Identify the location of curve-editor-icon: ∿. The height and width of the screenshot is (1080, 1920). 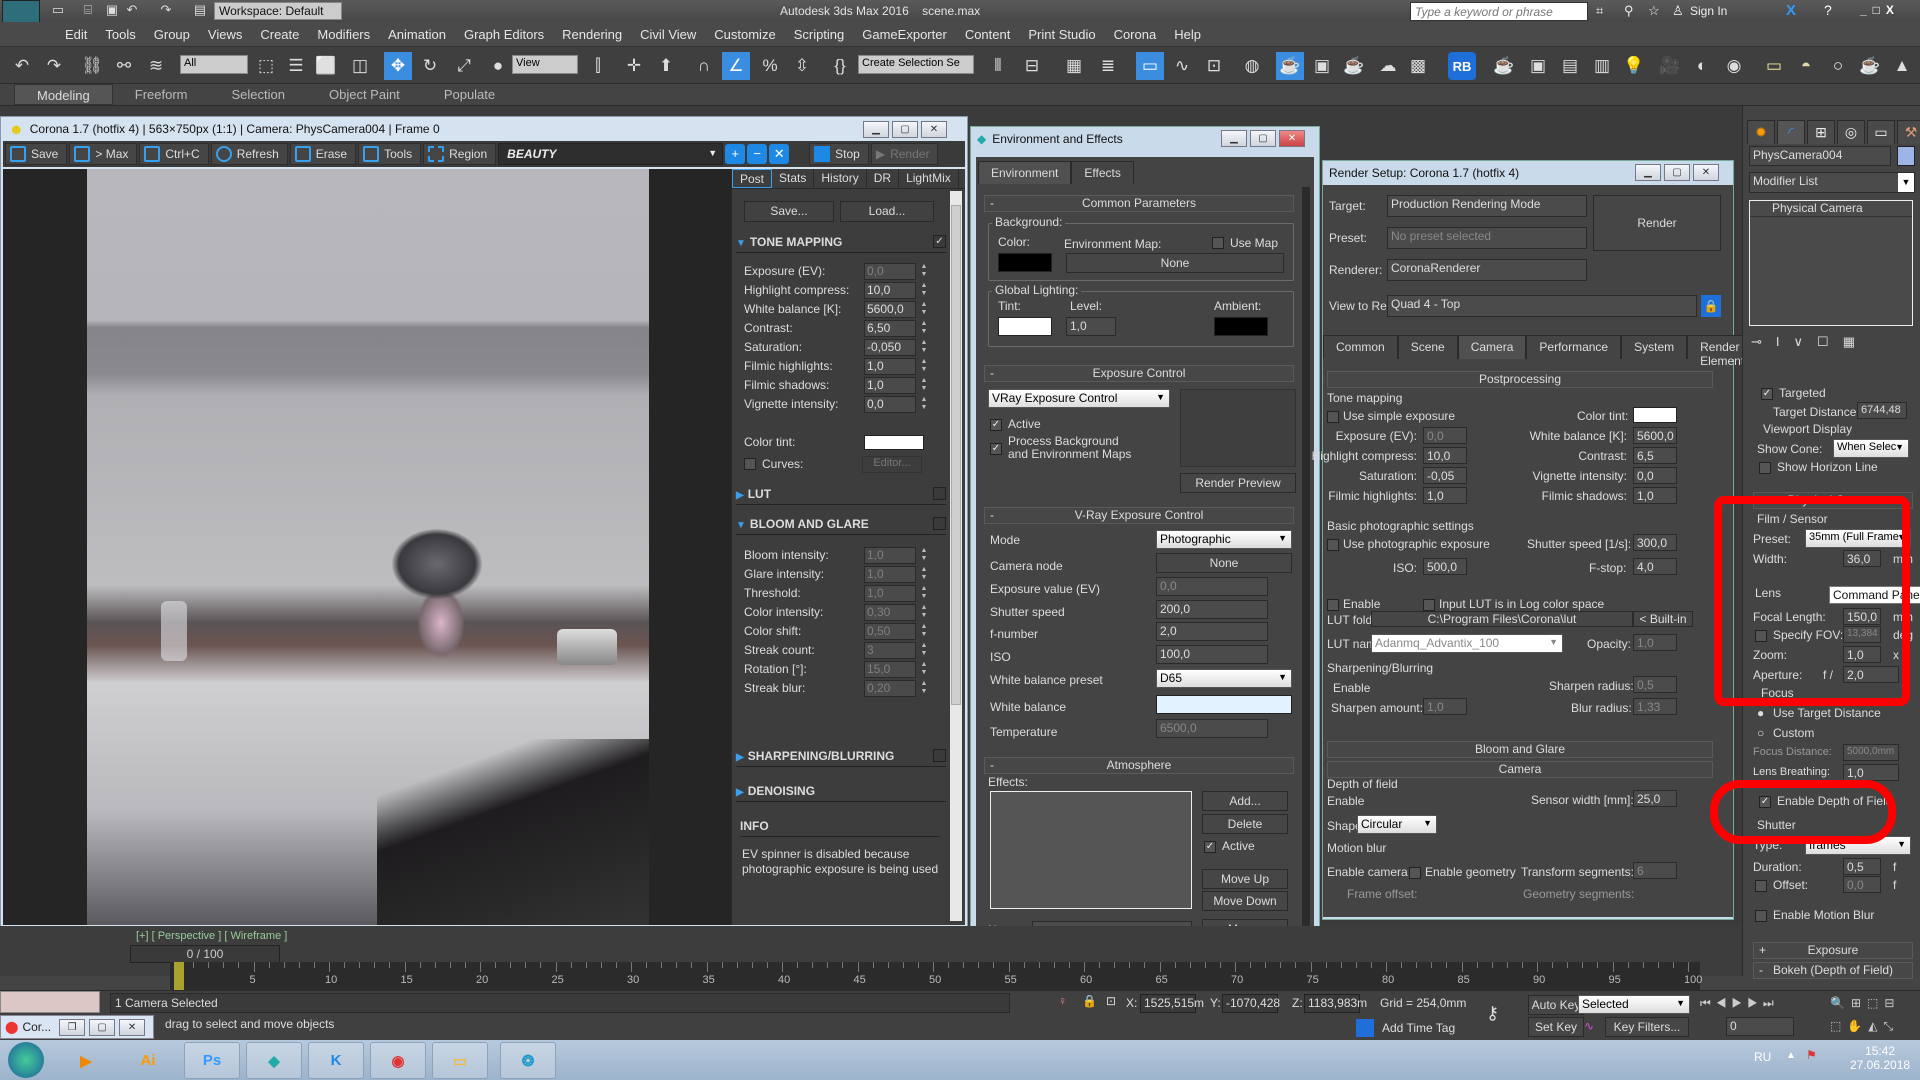
(1182, 66).